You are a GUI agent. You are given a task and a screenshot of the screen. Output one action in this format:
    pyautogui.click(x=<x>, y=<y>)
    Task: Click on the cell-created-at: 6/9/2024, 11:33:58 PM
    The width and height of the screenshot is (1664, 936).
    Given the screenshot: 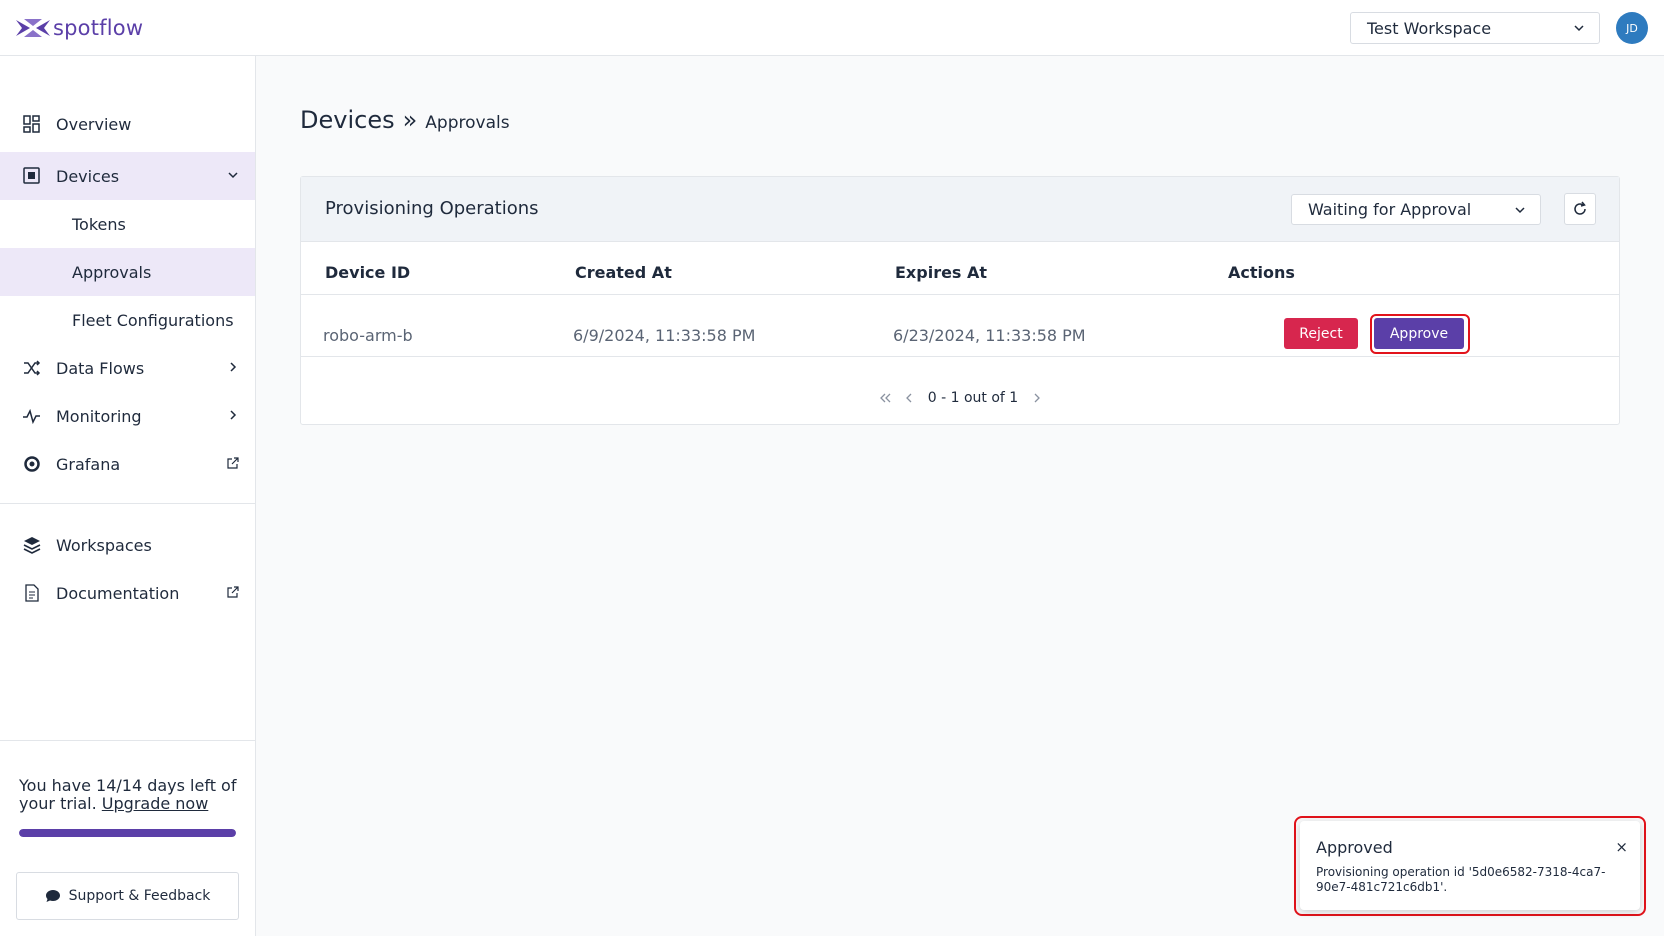 What is the action you would take?
    pyautogui.click(x=664, y=335)
    